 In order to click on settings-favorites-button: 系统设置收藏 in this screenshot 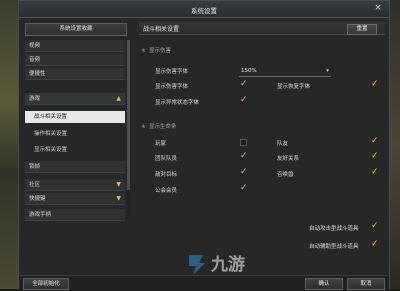, I will do `click(76, 29)`.